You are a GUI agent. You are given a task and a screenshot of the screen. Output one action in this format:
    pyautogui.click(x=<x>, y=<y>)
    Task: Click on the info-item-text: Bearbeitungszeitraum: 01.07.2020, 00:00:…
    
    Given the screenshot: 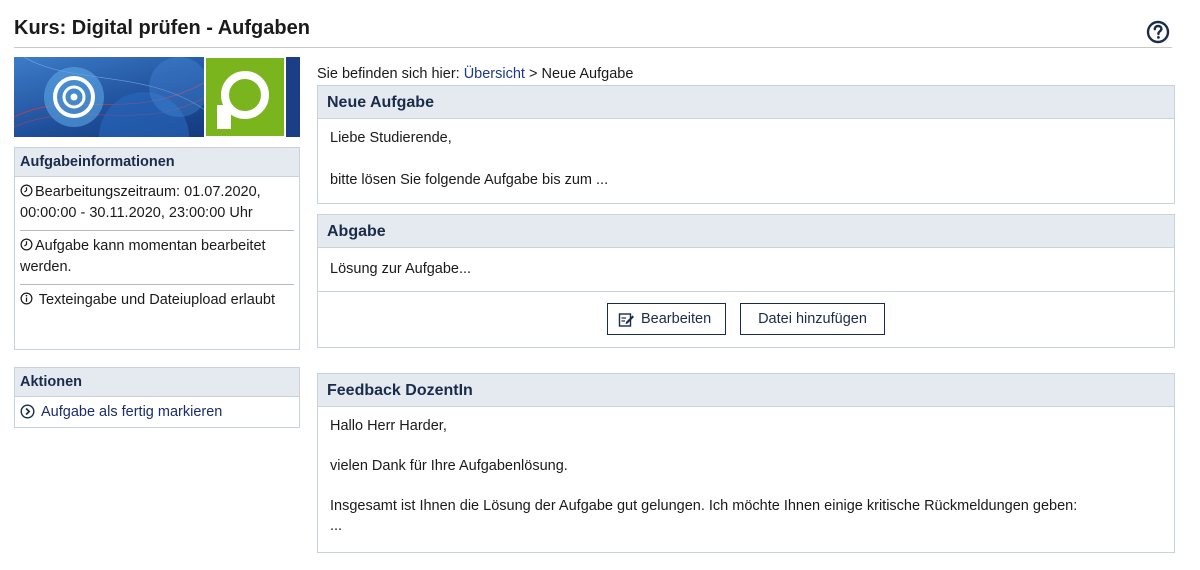 What is the action you would take?
    pyautogui.click(x=140, y=202)
    